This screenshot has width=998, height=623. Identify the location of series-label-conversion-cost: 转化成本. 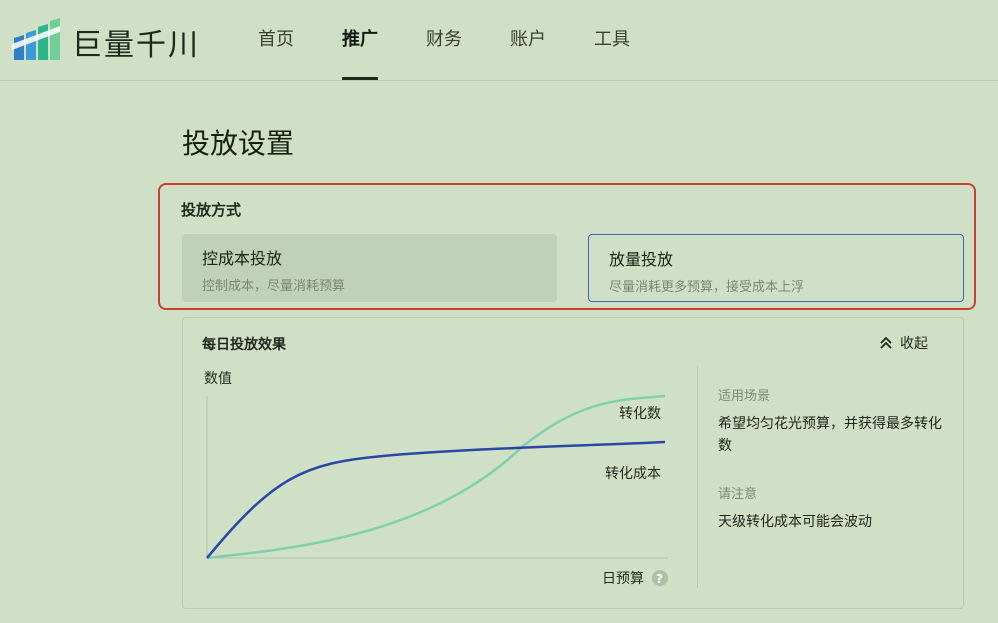
(633, 474).